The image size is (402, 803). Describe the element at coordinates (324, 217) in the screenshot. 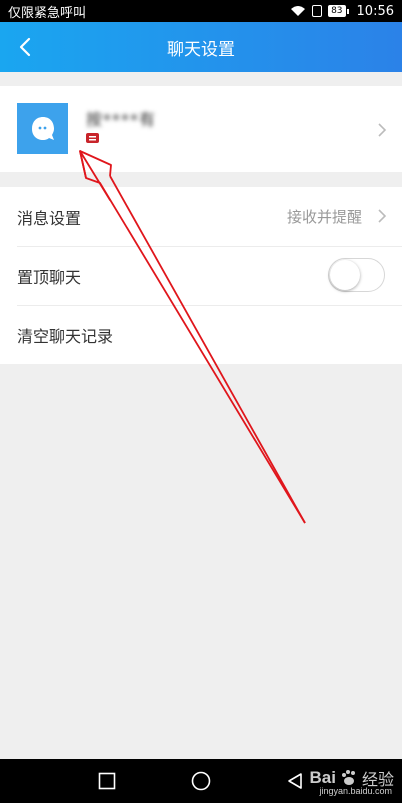

I see `message-settings-value: 接收并提醒` at that location.